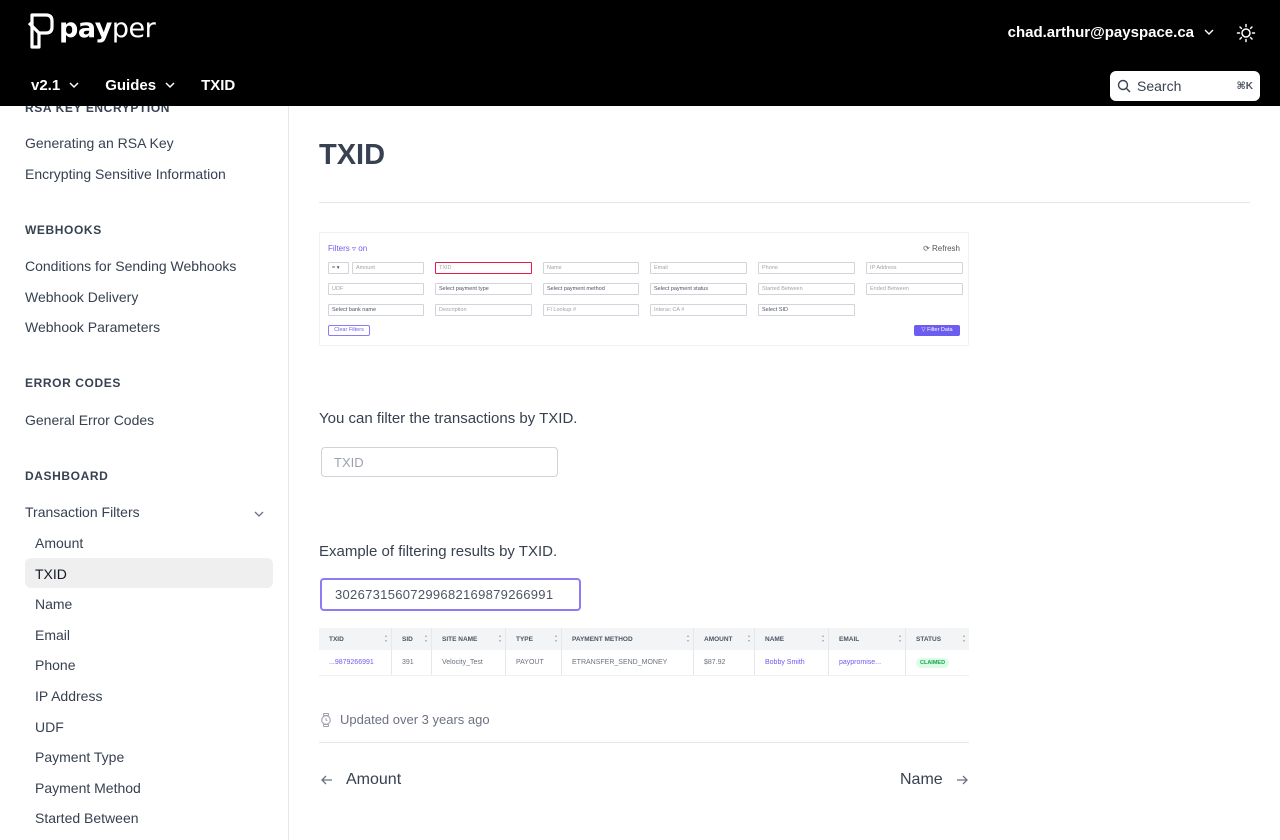 The height and width of the screenshot is (840, 1280). Describe the element at coordinates (784, 202) in the screenshot. I see `title-divider` at that location.